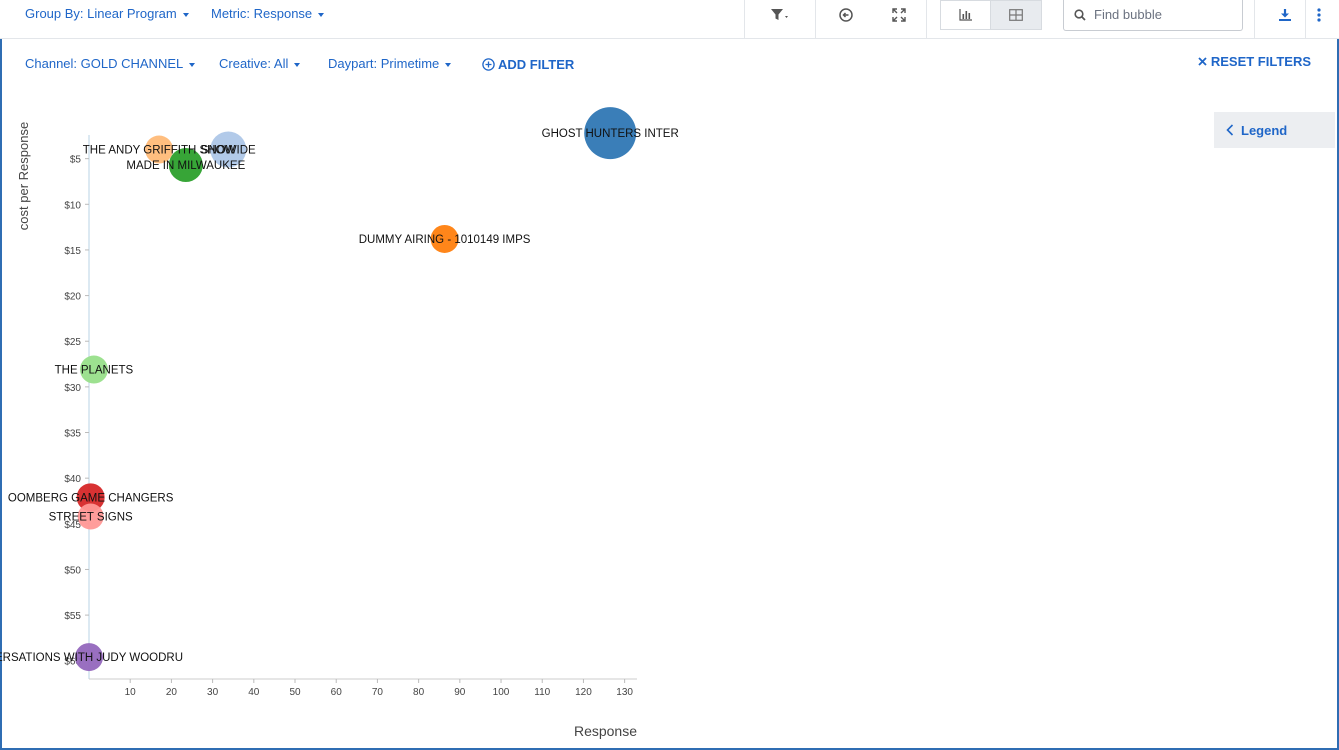  Describe the element at coordinates (91, 658) in the screenshot. I see `bubble-label: ERSATIONS WITH JUDY WOODRU` at that location.